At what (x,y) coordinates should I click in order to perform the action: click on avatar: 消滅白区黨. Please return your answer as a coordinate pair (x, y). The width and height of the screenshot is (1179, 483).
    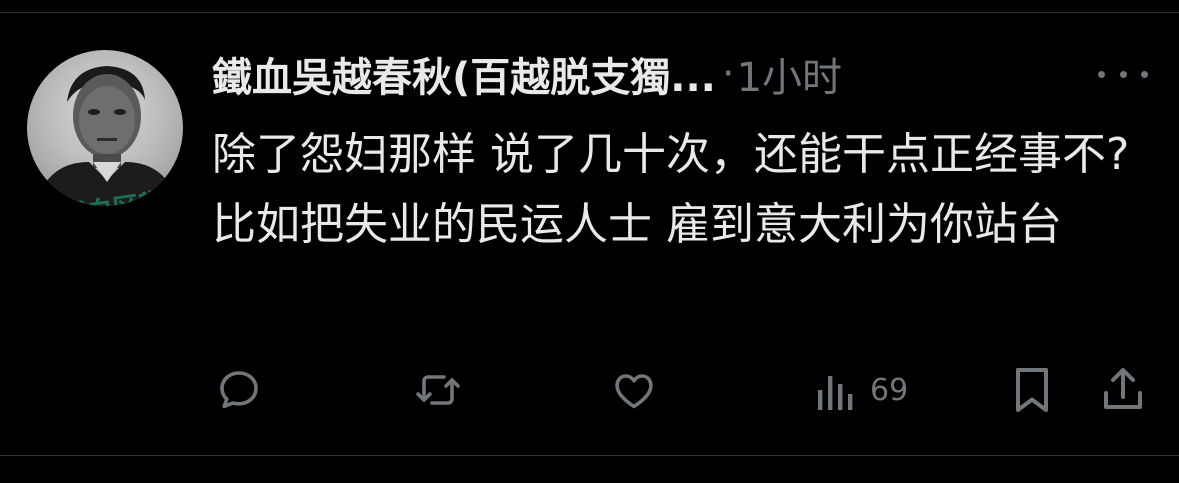
    Looking at the image, I should click on (105, 128).